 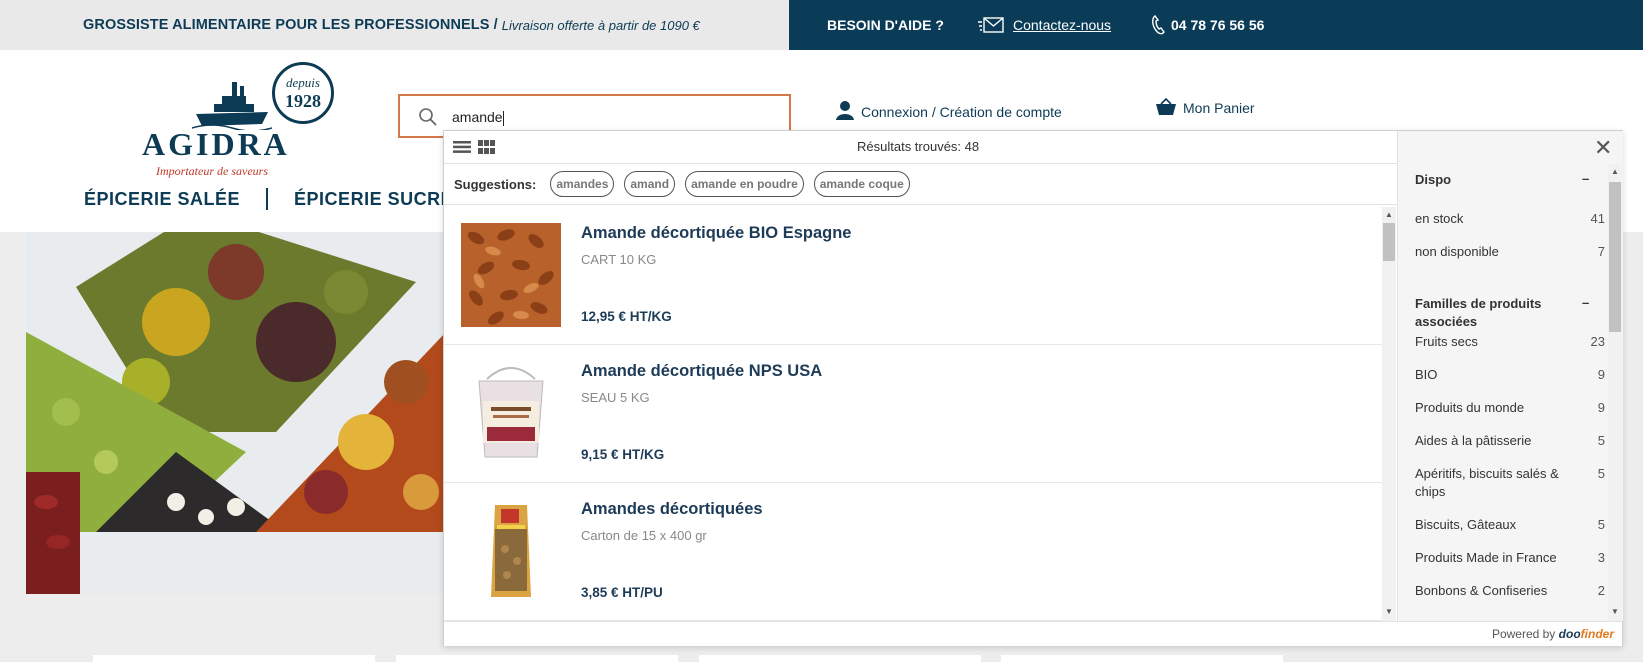 I want to click on facet-option: en stock 41, so click(x=1510, y=219).